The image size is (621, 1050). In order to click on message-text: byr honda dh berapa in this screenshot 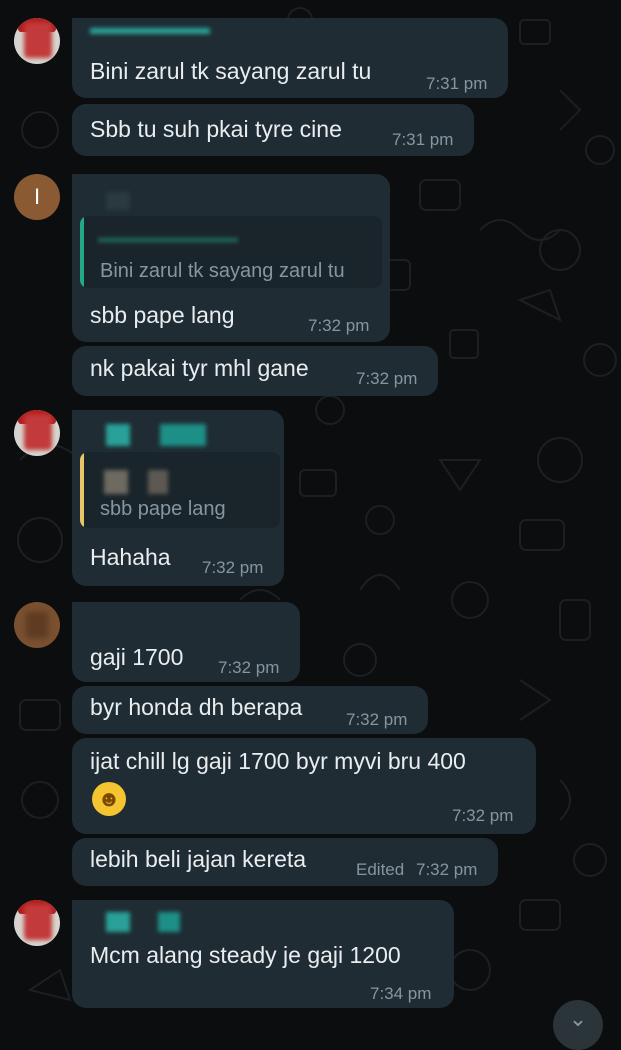, I will do `click(196, 707)`.